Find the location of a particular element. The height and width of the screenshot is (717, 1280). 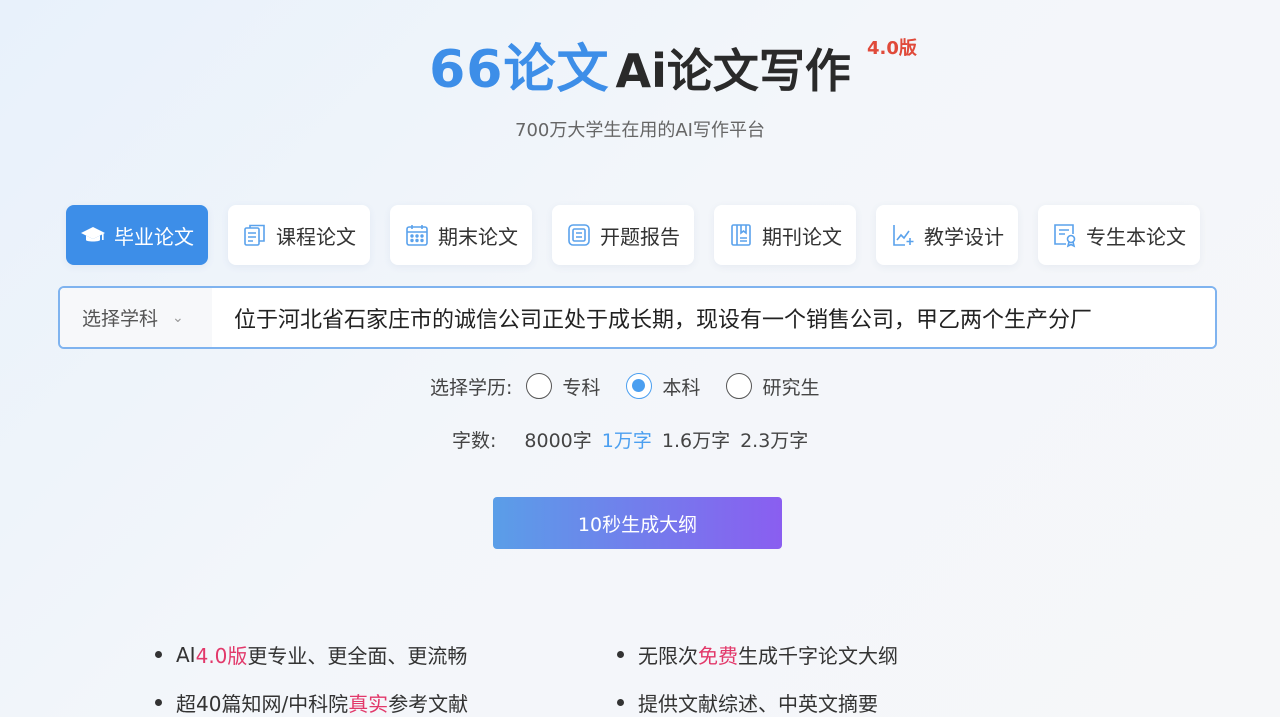

tab-proposal-report: 开题报告 is located at coordinates (623, 235).